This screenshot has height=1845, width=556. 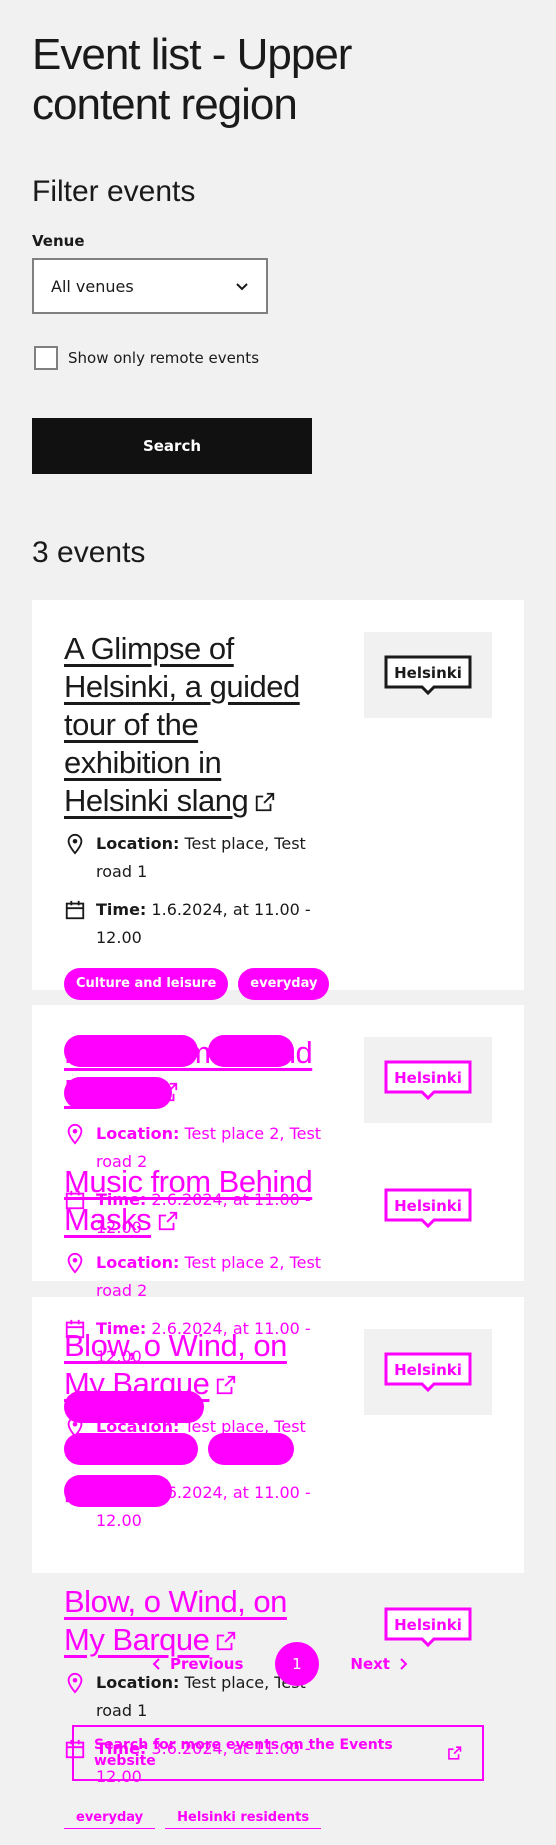 I want to click on event-tags, so click(x=204, y=1449).